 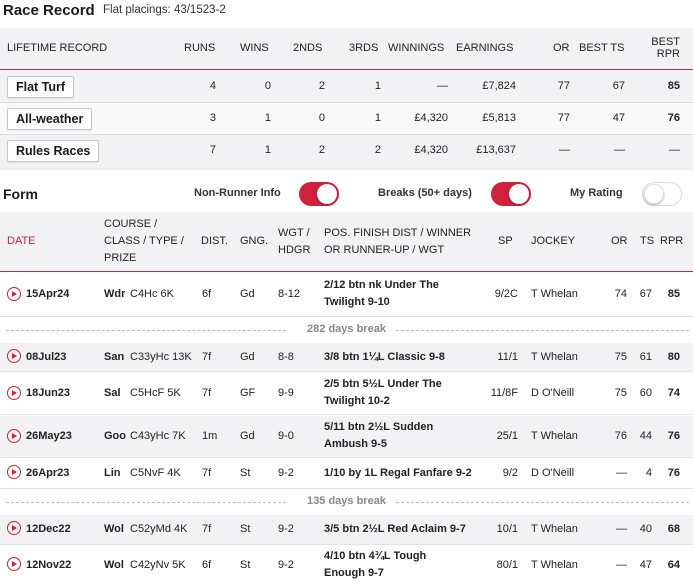 I want to click on ts-value: —, so click(x=619, y=150).